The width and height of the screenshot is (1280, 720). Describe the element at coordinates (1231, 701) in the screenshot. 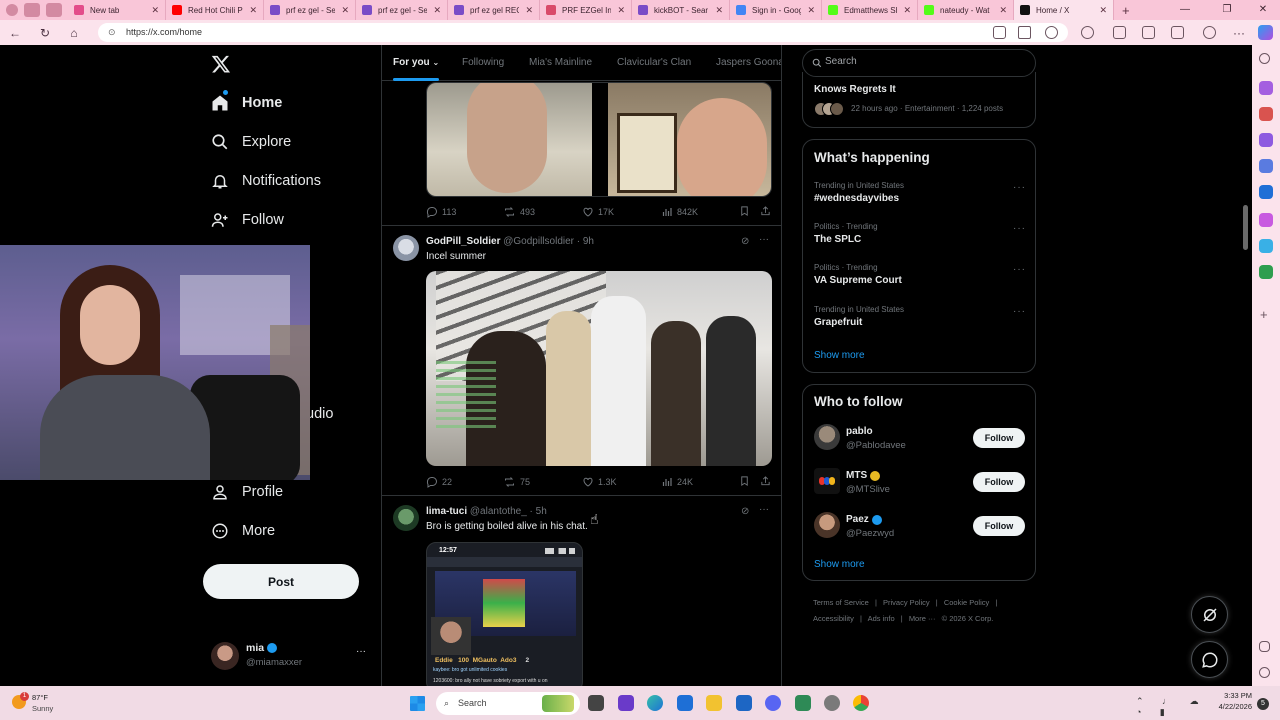

I see `clock: 3:33 PM 4/22/2026` at that location.